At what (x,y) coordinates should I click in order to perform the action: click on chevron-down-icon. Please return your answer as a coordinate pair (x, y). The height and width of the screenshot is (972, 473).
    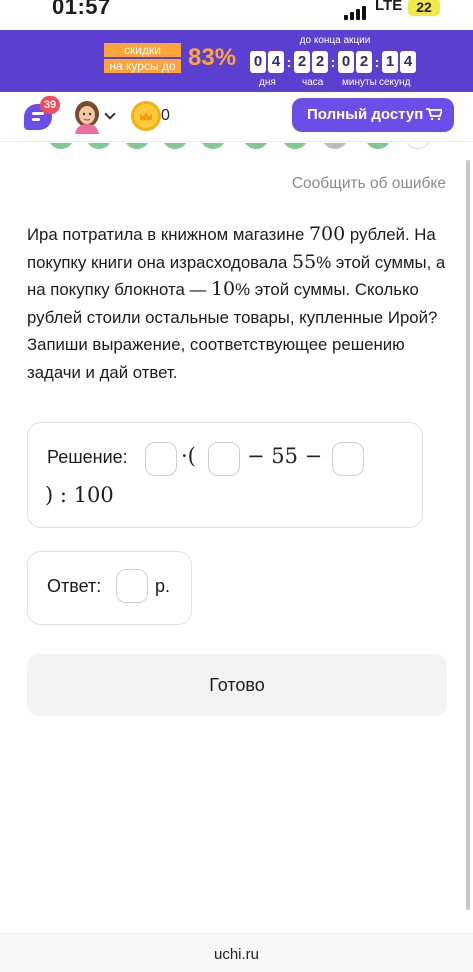
    Looking at the image, I should click on (110, 114).